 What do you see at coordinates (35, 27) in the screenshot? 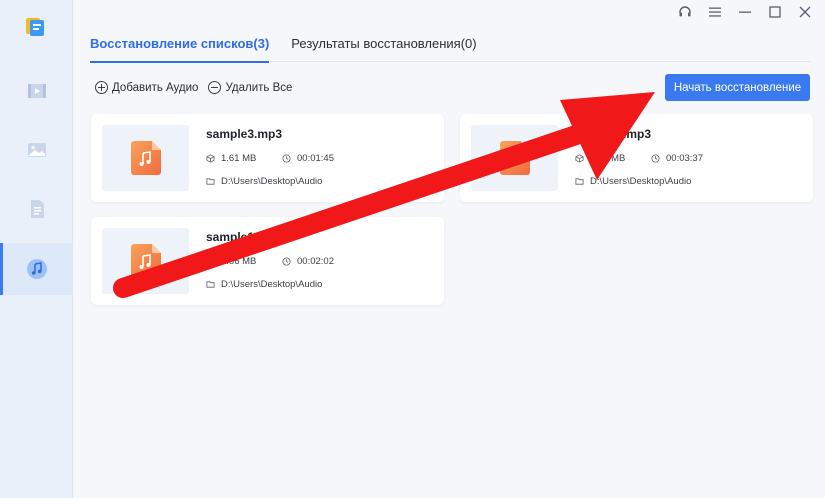
I see `app-logo-icon` at bounding box center [35, 27].